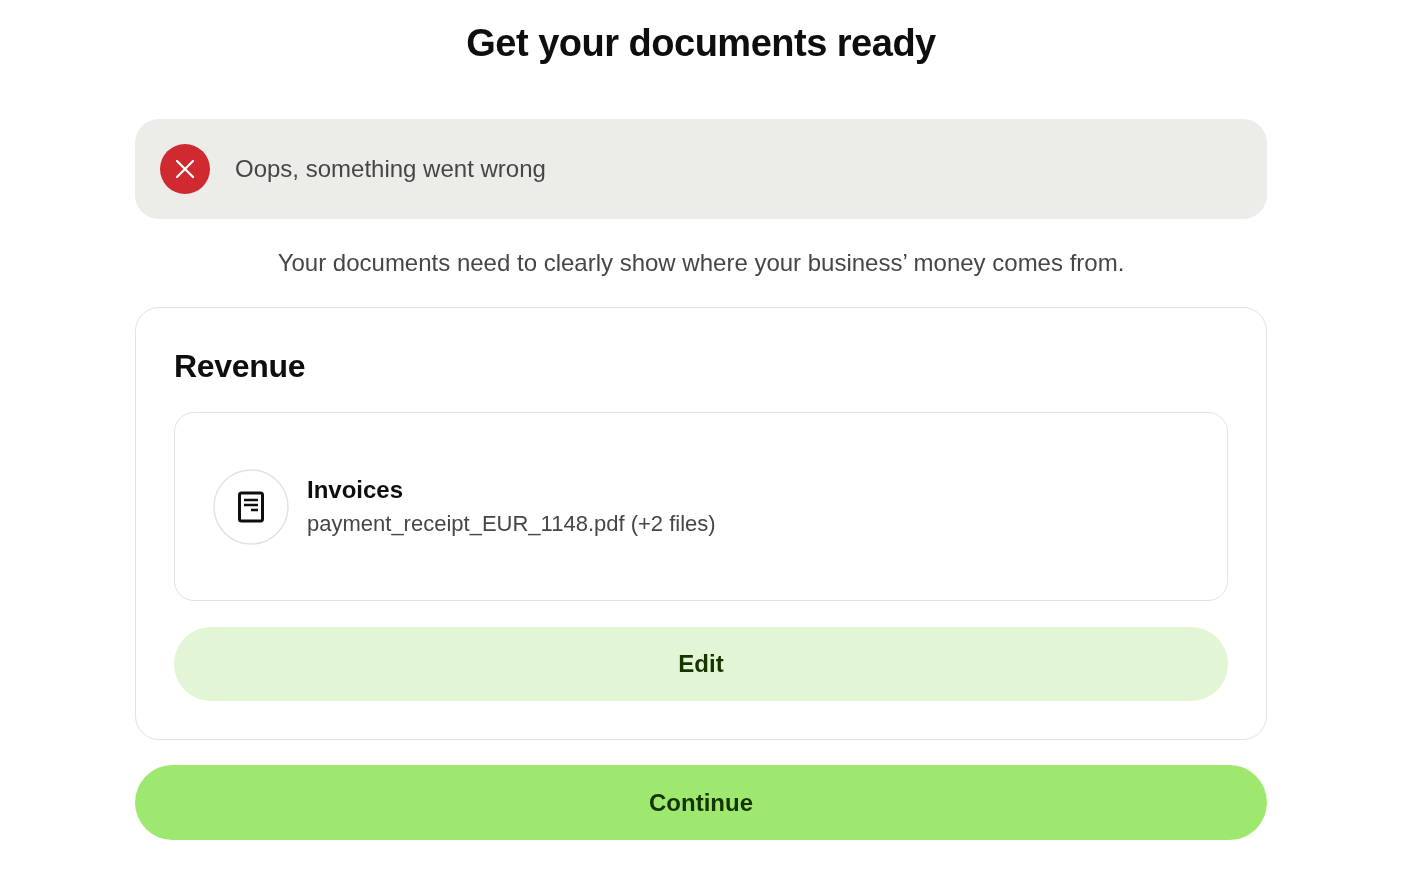 This screenshot has height=871, width=1410. What do you see at coordinates (701, 664) in the screenshot?
I see `edit-button: Edit` at bounding box center [701, 664].